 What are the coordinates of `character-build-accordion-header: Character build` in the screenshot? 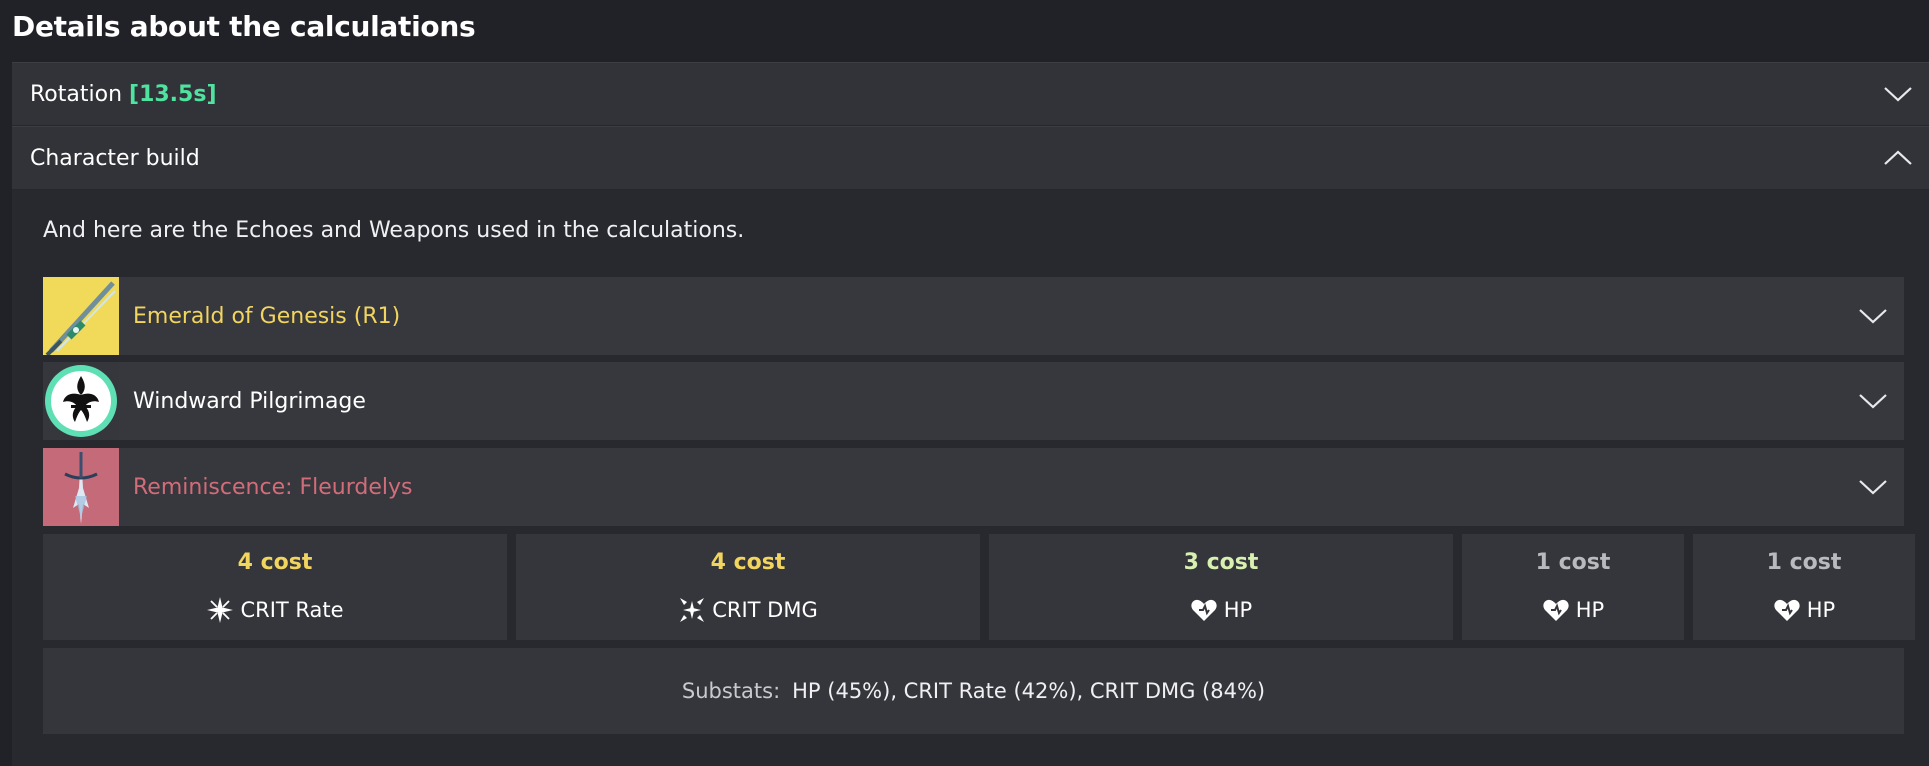 It's located at (970, 157).